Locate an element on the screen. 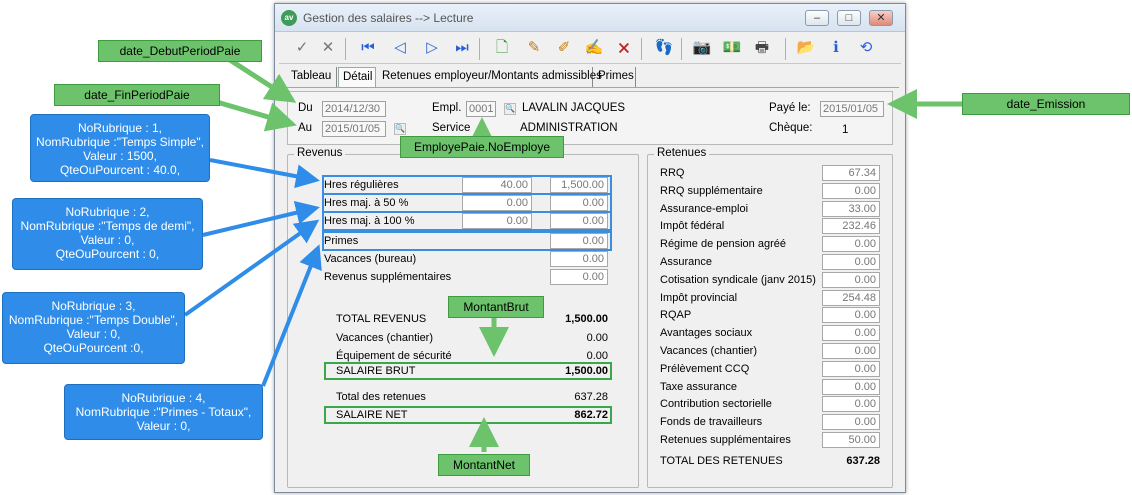 Image resolution: width=1132 pixels, height=495 pixels. arrow-rubrique1 is located at coordinates (264, 173).